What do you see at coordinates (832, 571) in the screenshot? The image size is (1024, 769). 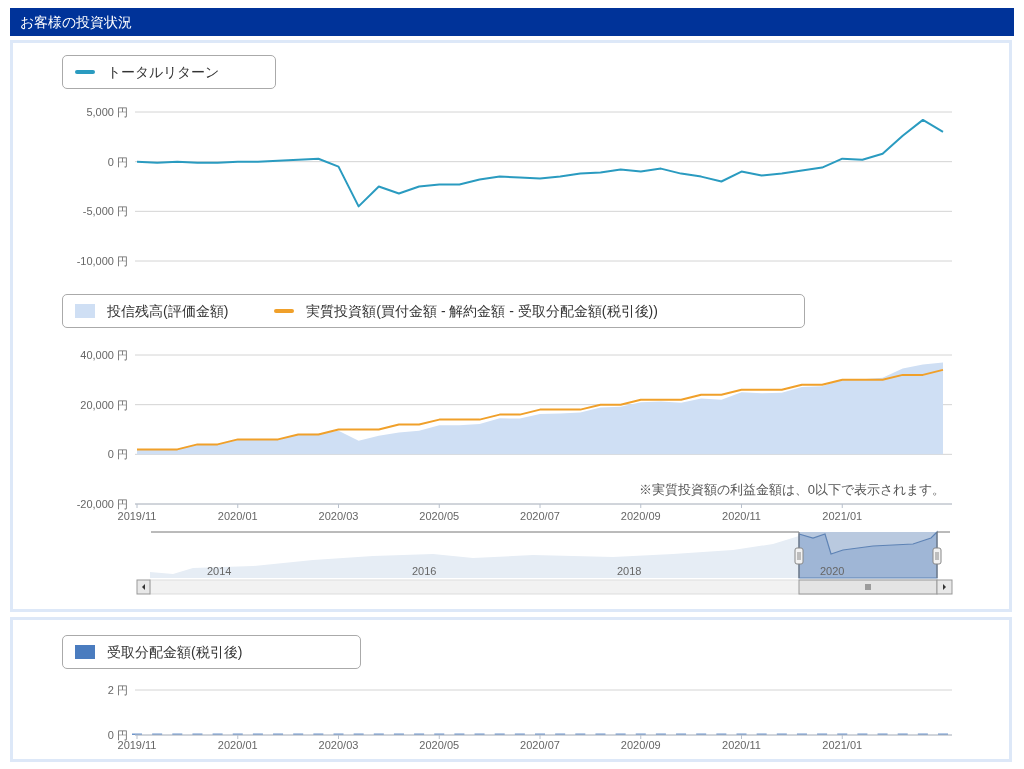 I see `navigator-year-label: 2020` at bounding box center [832, 571].